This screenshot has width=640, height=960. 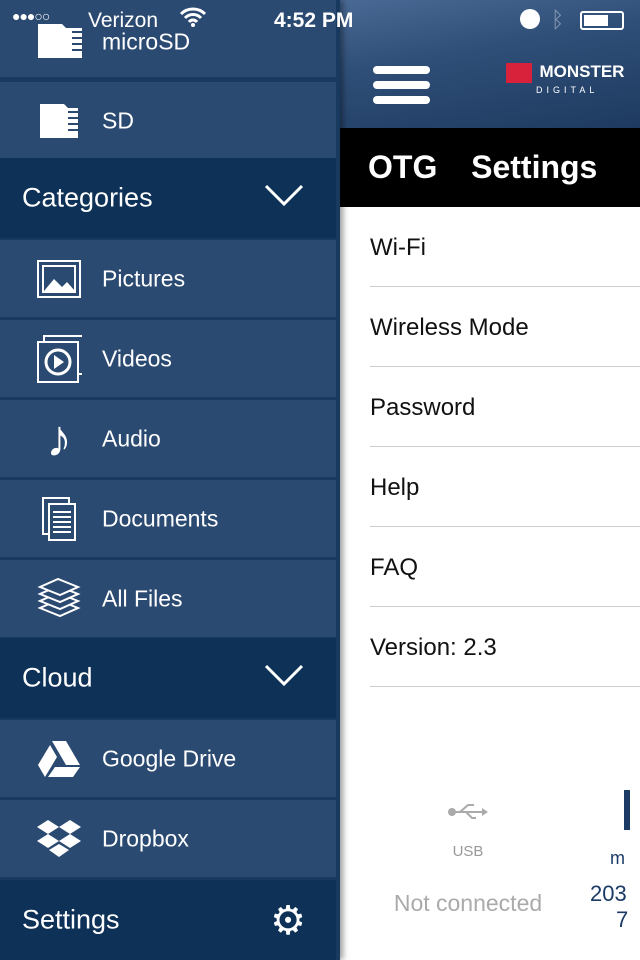 I want to click on device-icon, so click(x=627, y=810).